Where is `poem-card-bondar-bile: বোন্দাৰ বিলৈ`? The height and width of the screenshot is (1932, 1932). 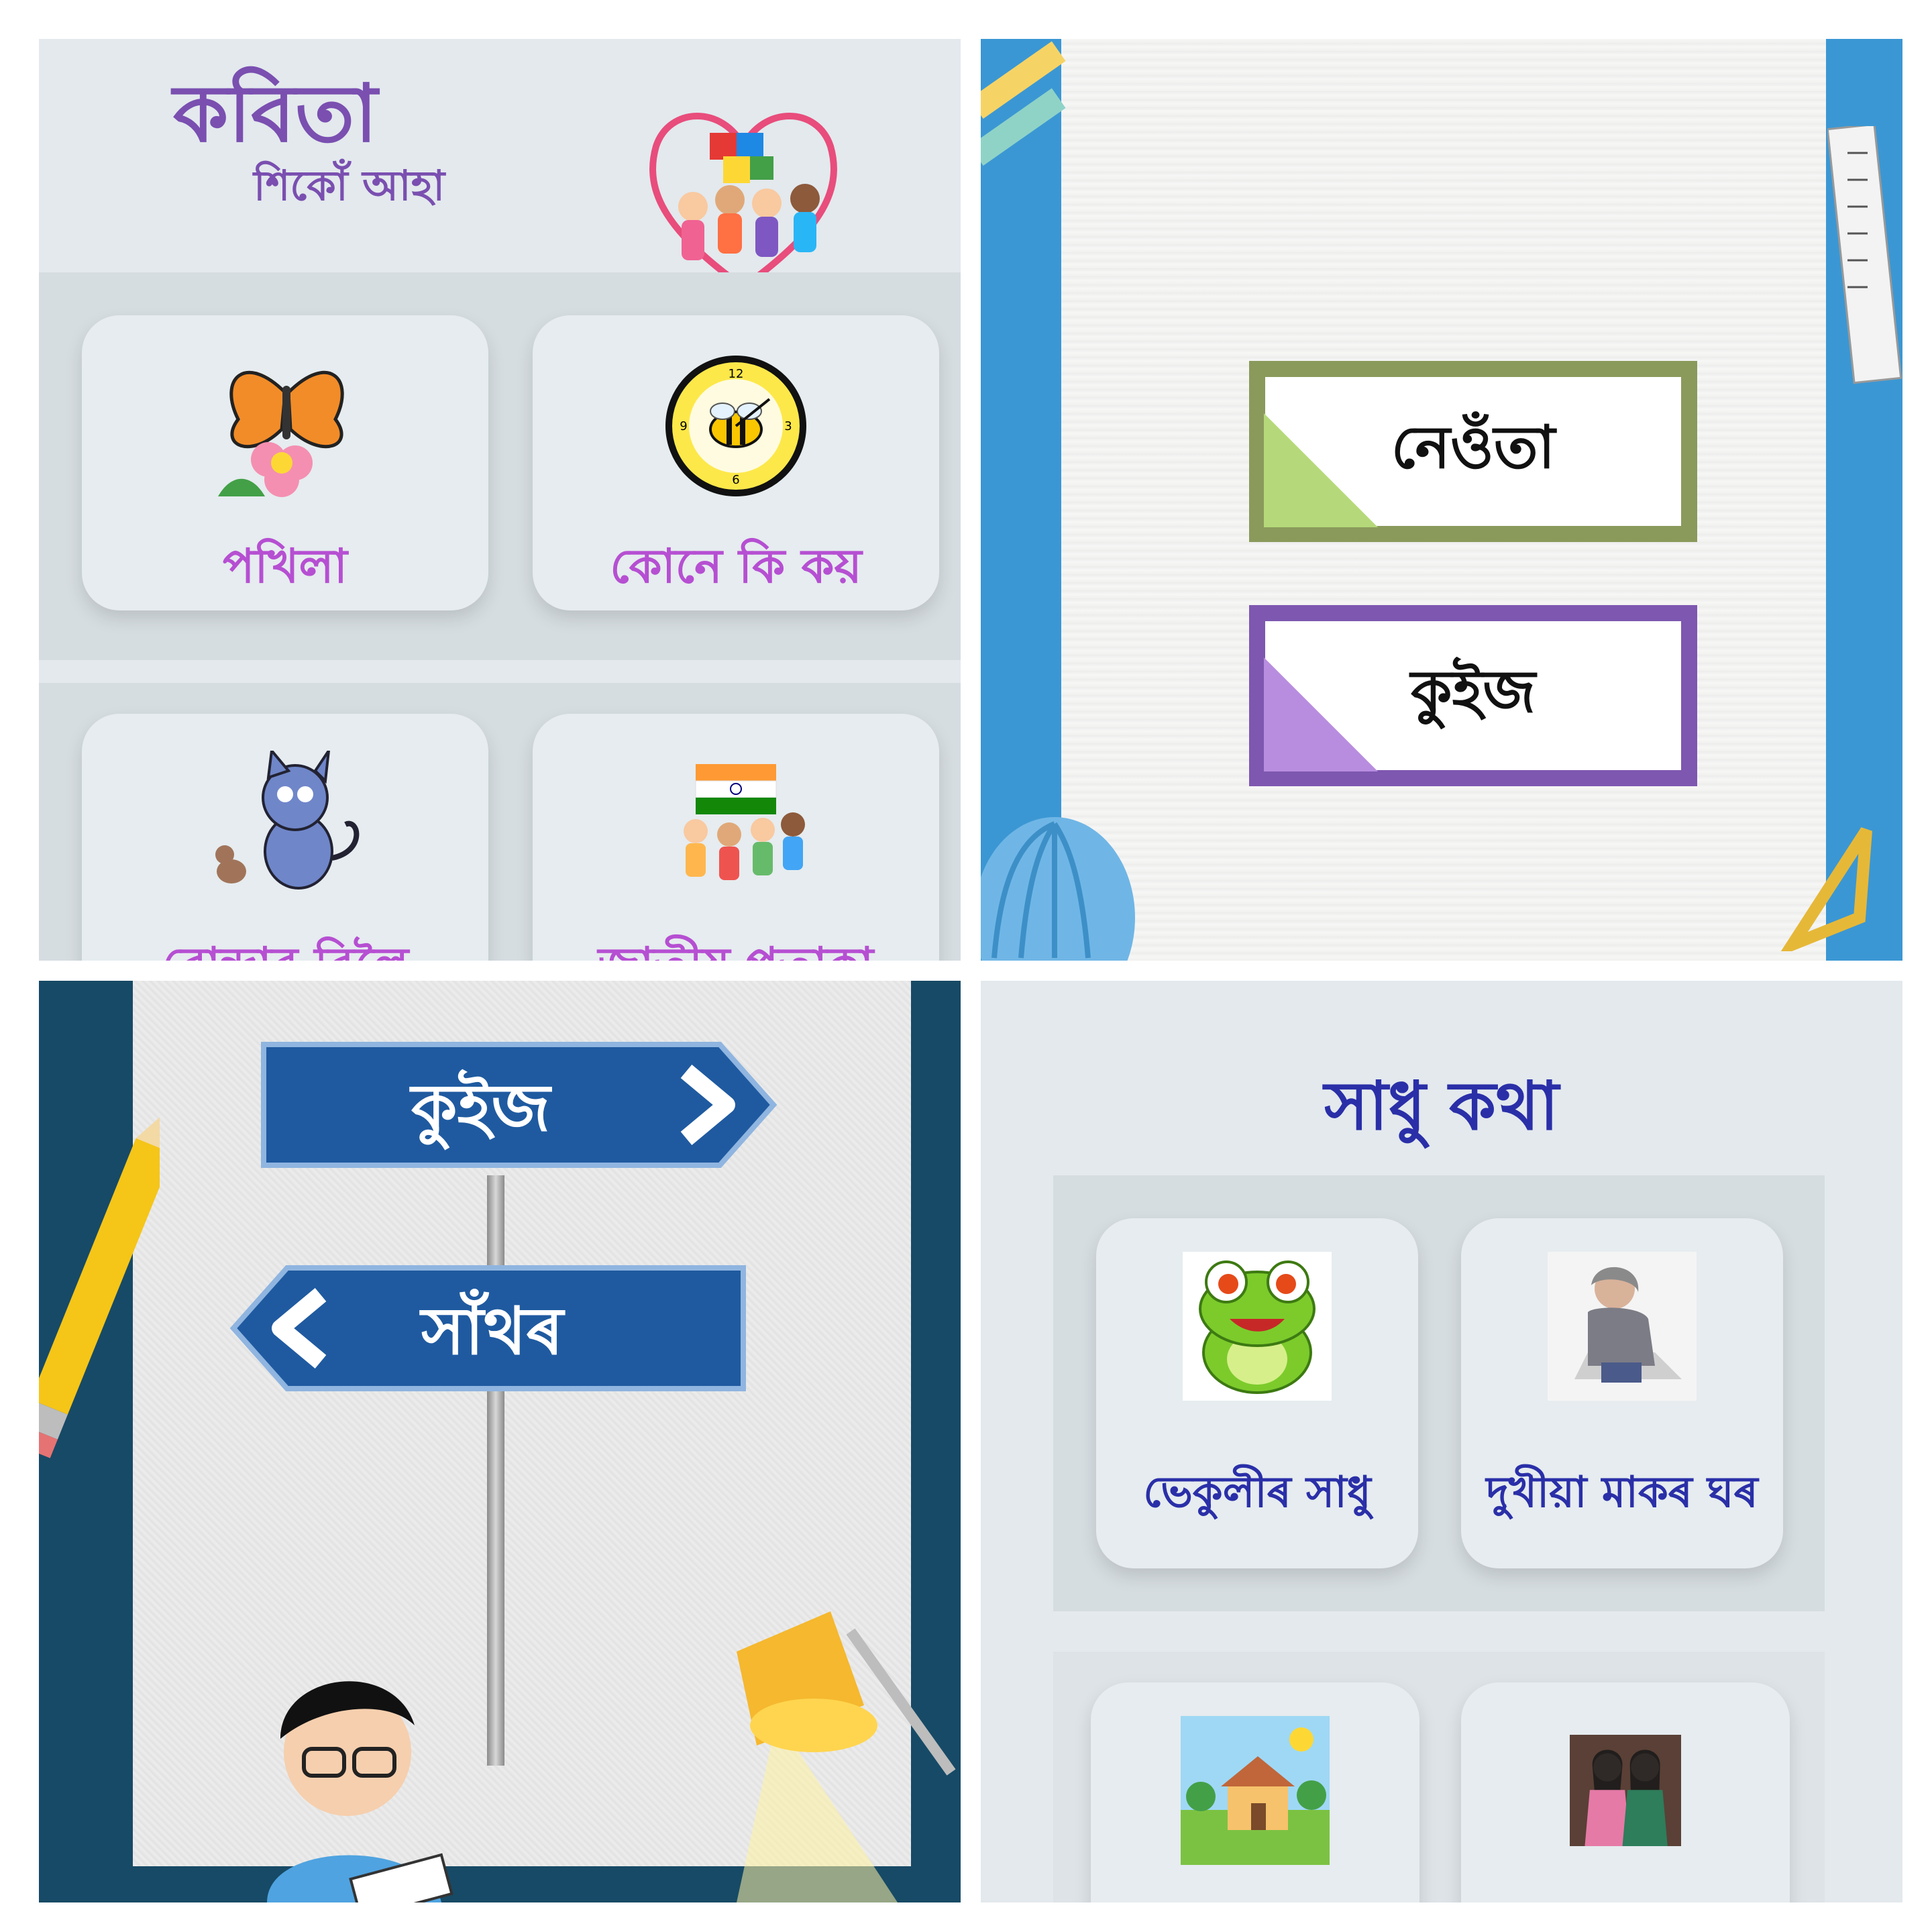 poem-card-bondar-bile: বোন্দাৰ বিলৈ is located at coordinates (285, 837).